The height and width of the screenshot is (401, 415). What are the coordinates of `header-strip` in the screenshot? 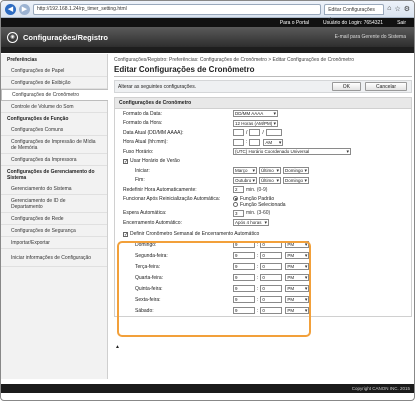 It's located at (207, 50).